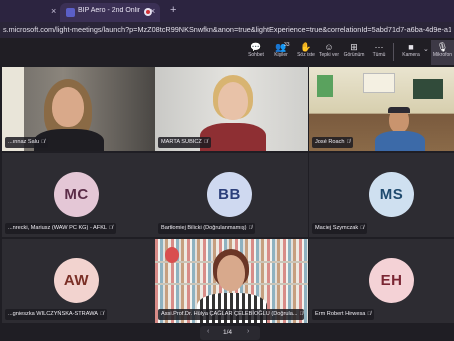 This screenshot has height=341, width=454. I want to click on mic-label: Mikrofon, so click(442, 55).